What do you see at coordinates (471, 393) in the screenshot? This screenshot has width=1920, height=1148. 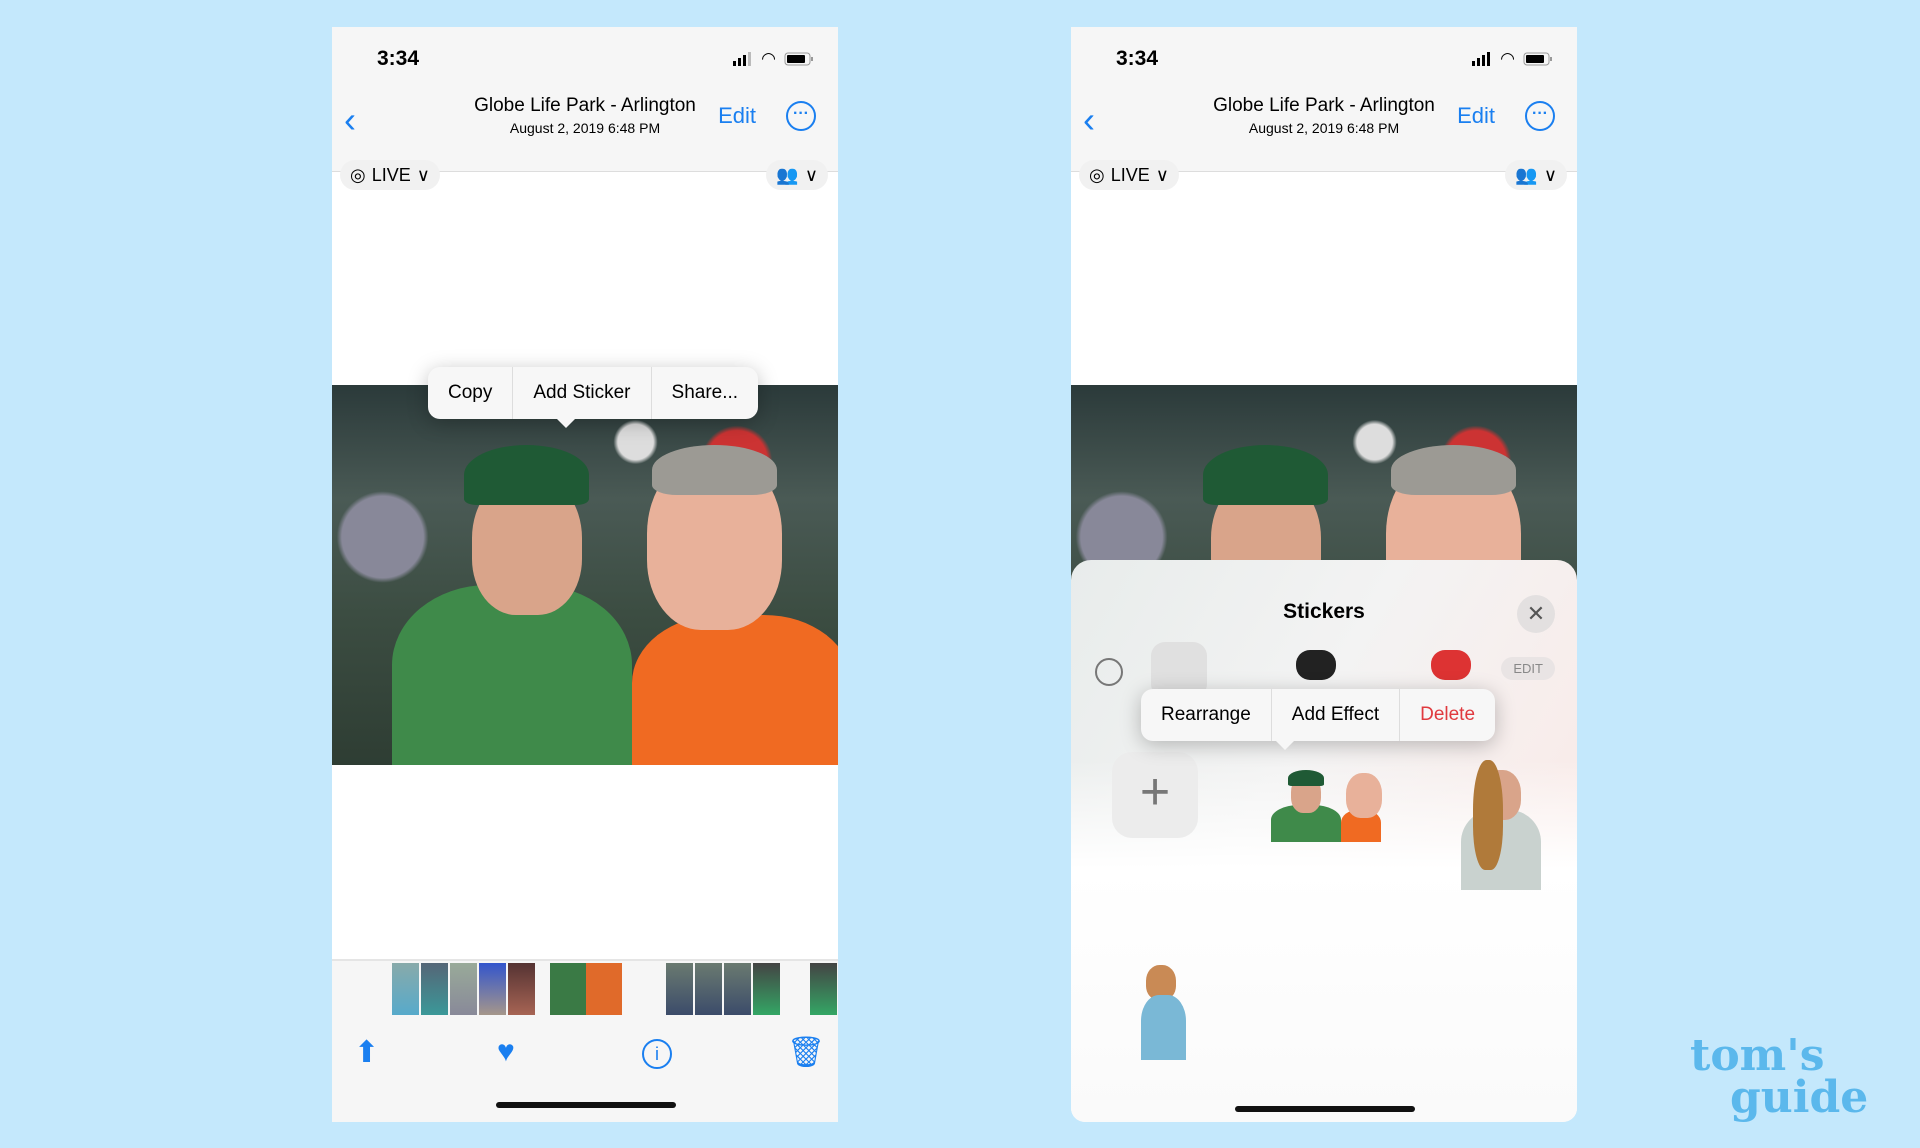 I see `copy-menu-item: Copy` at bounding box center [471, 393].